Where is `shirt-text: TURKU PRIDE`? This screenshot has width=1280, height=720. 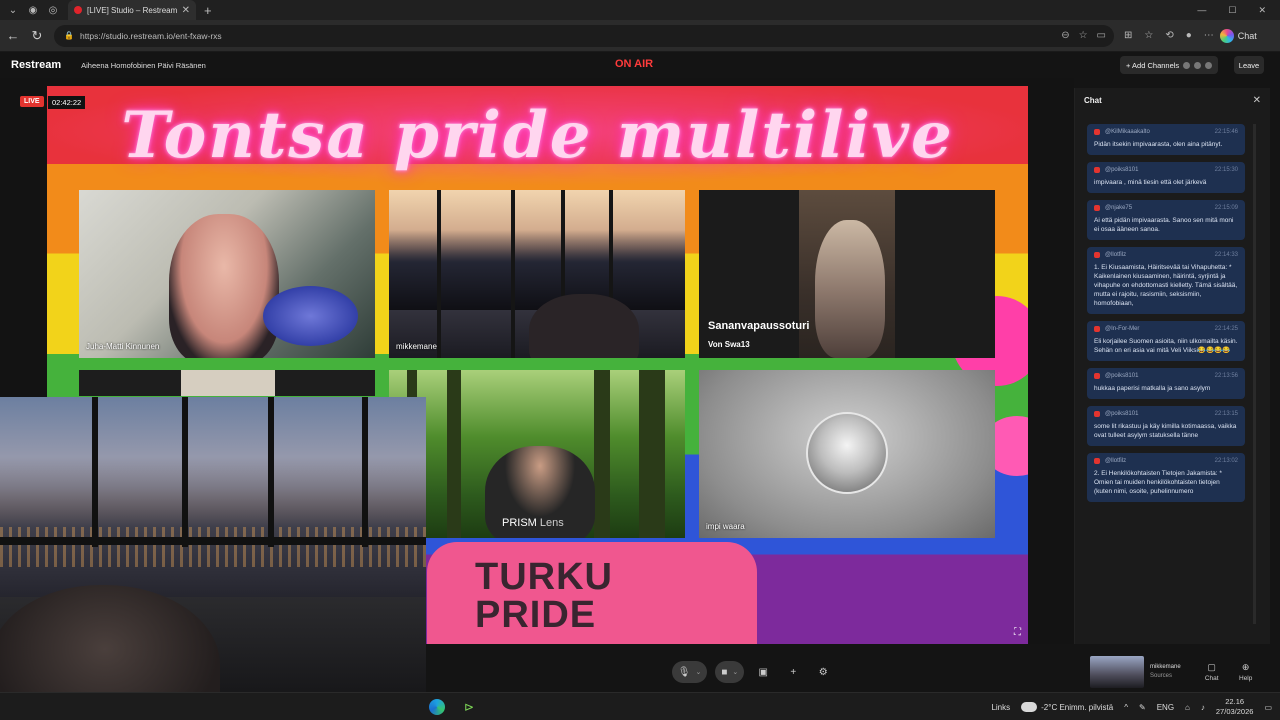 shirt-text: TURKU PRIDE is located at coordinates (544, 596).